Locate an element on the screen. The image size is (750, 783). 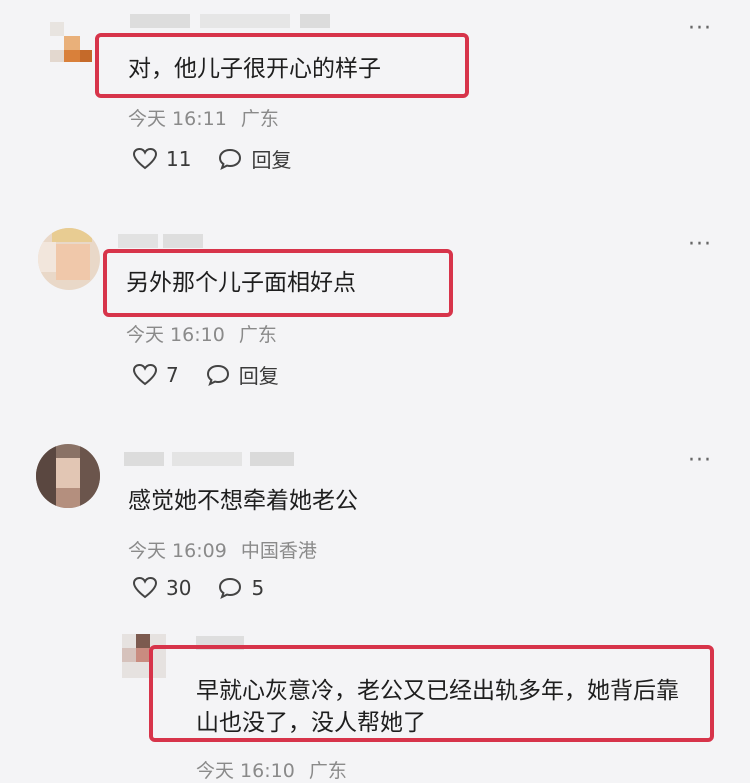
reply-count: 5 is located at coordinates (258, 588).